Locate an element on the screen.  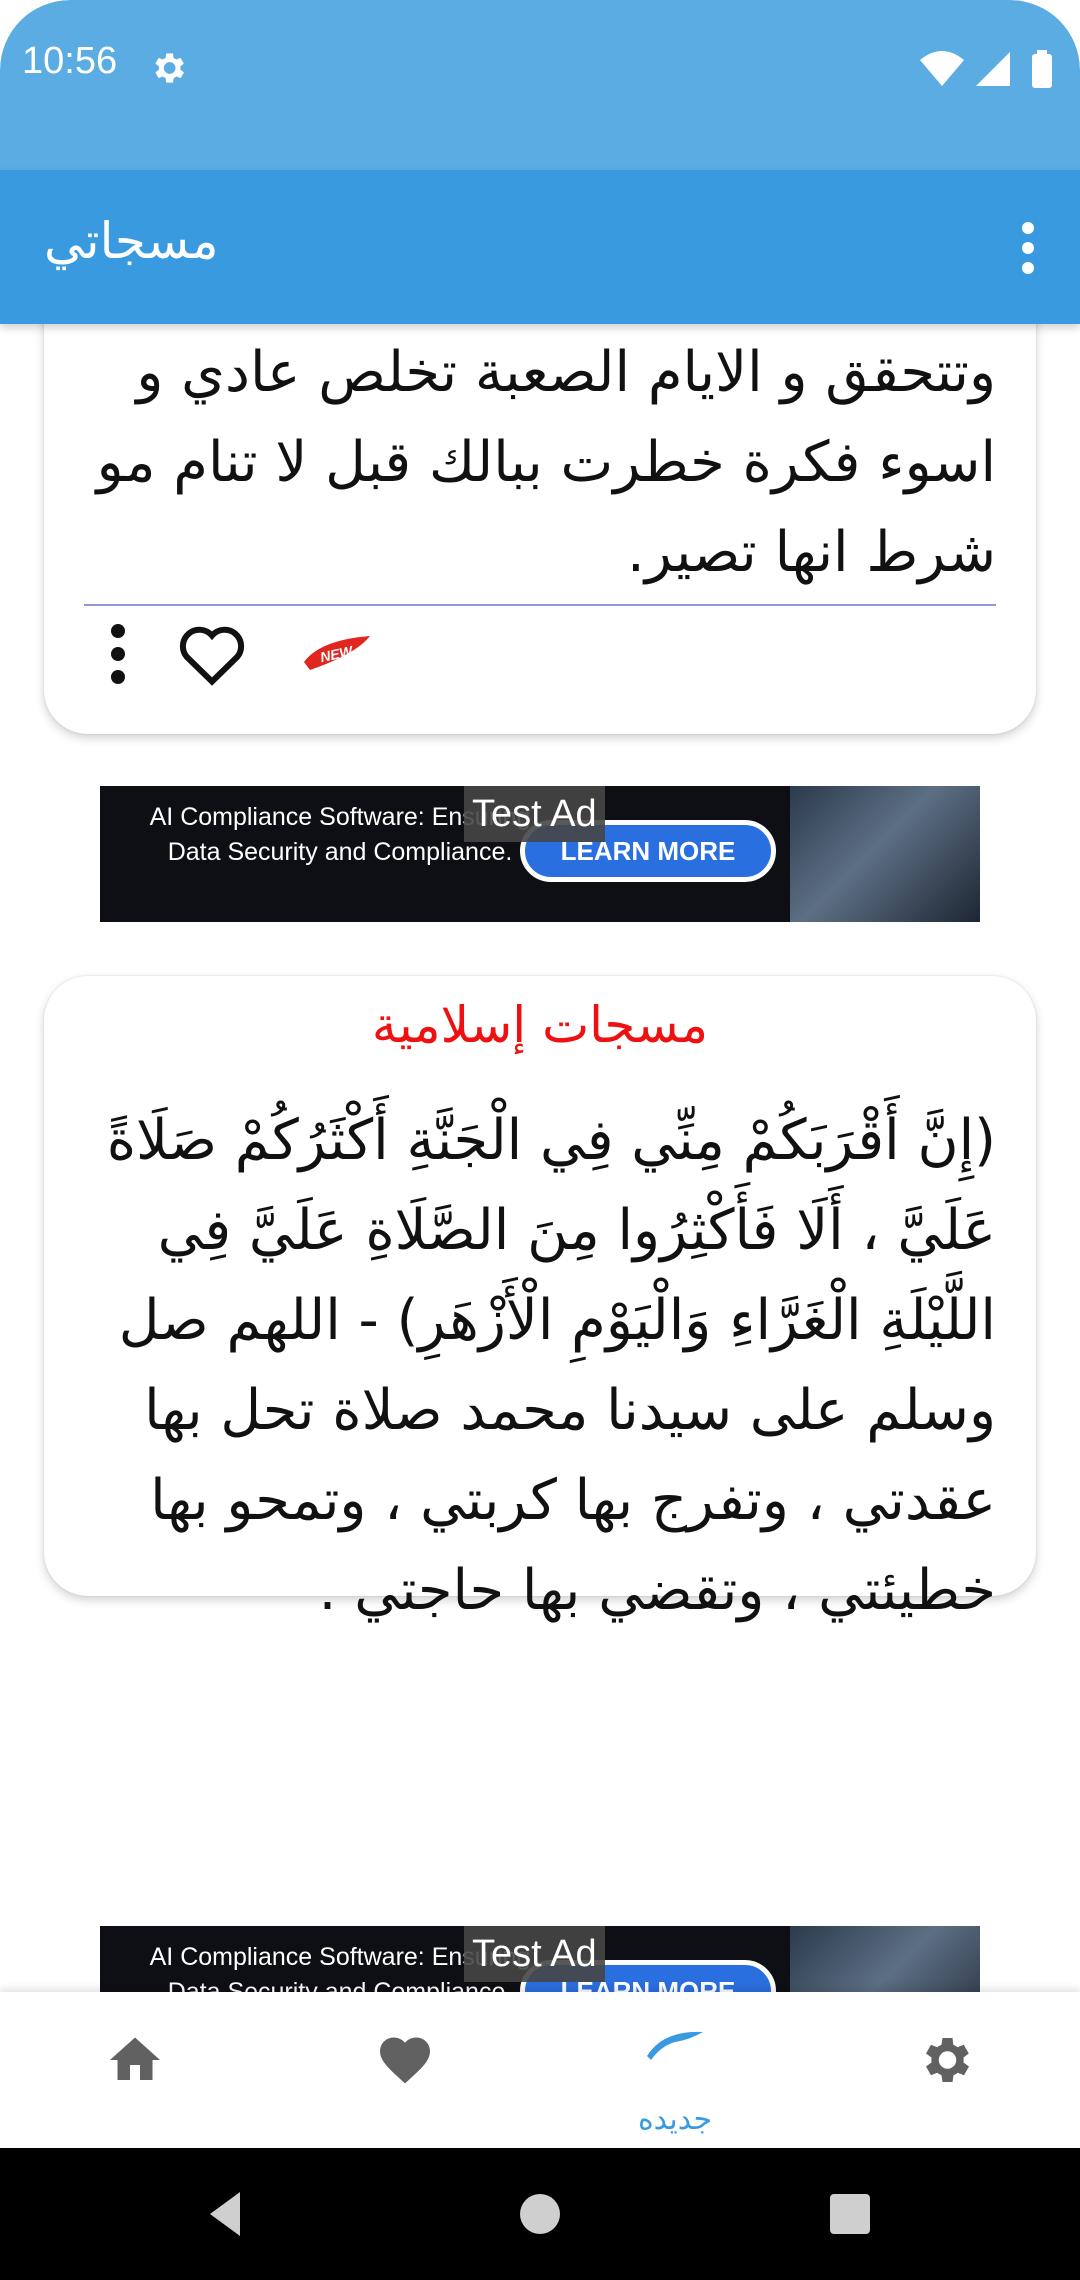
favorite-icon is located at coordinates (405, 2060).